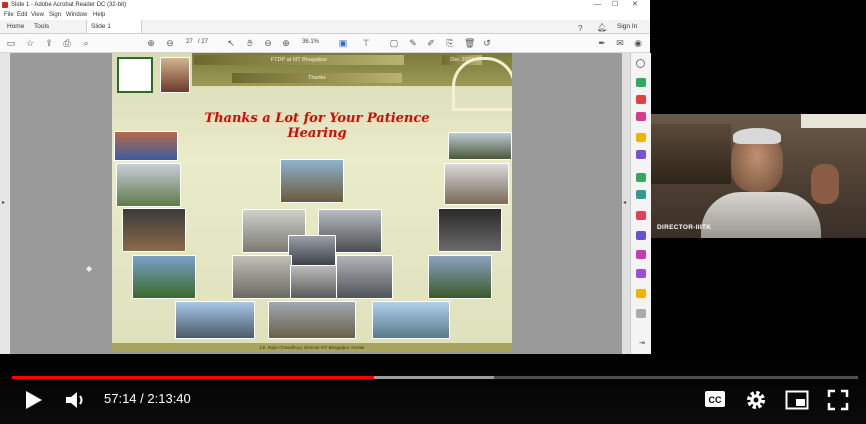  What do you see at coordinates (641, 177) in the screenshot?
I see `organize-pages-icon` at bounding box center [641, 177].